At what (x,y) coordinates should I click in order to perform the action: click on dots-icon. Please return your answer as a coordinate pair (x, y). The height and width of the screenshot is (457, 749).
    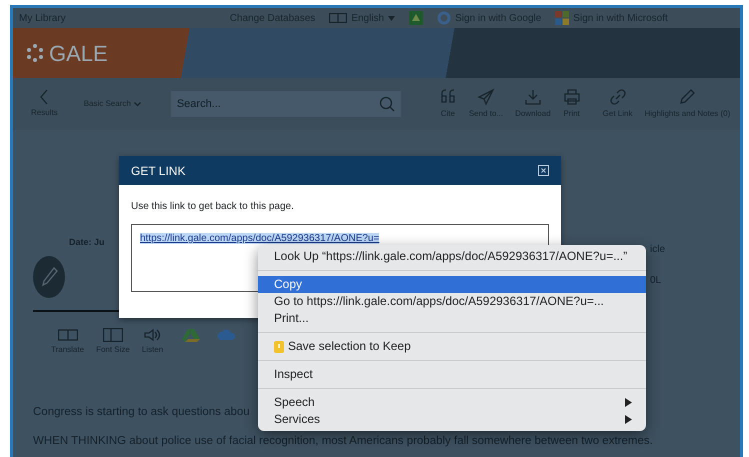
    Looking at the image, I should click on (35, 53).